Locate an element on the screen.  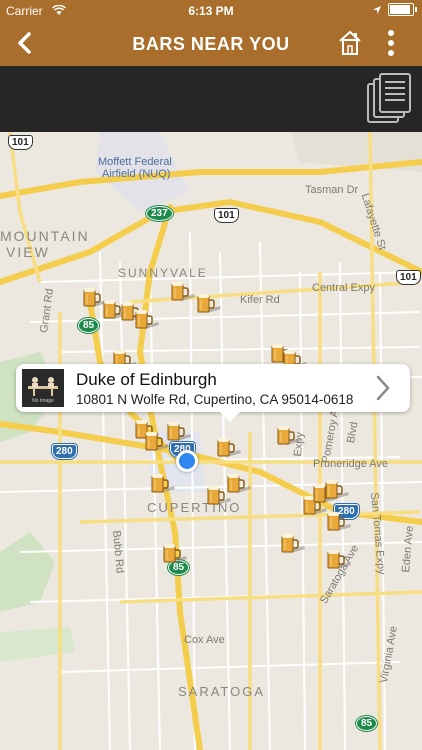
clock: 6:13 PM is located at coordinates (211, 11).